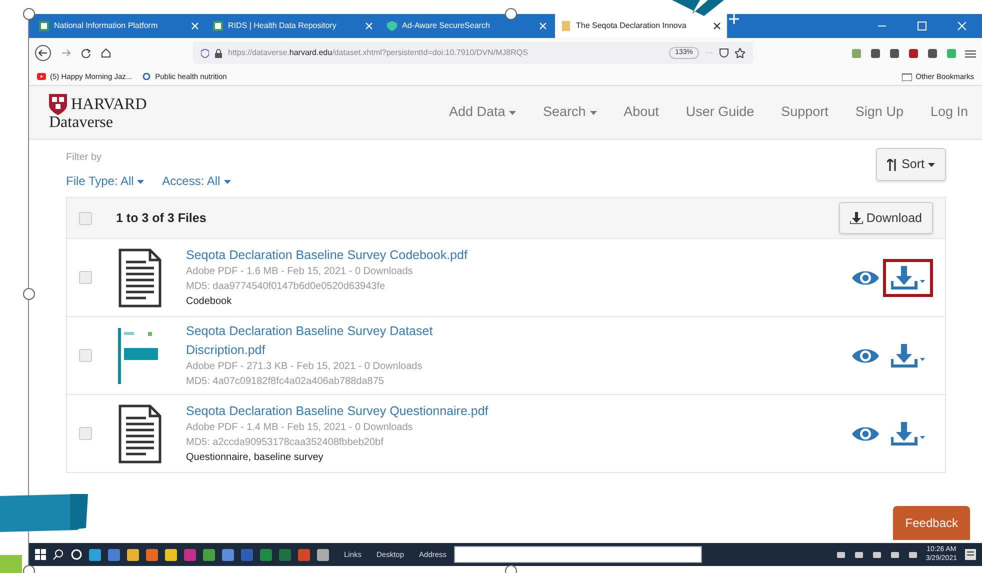 This screenshot has height=573, width=982. What do you see at coordinates (337, 411) in the screenshot?
I see `file-name-link: Seqota Declaration Baseline Survey Questionnaire.pdf` at bounding box center [337, 411].